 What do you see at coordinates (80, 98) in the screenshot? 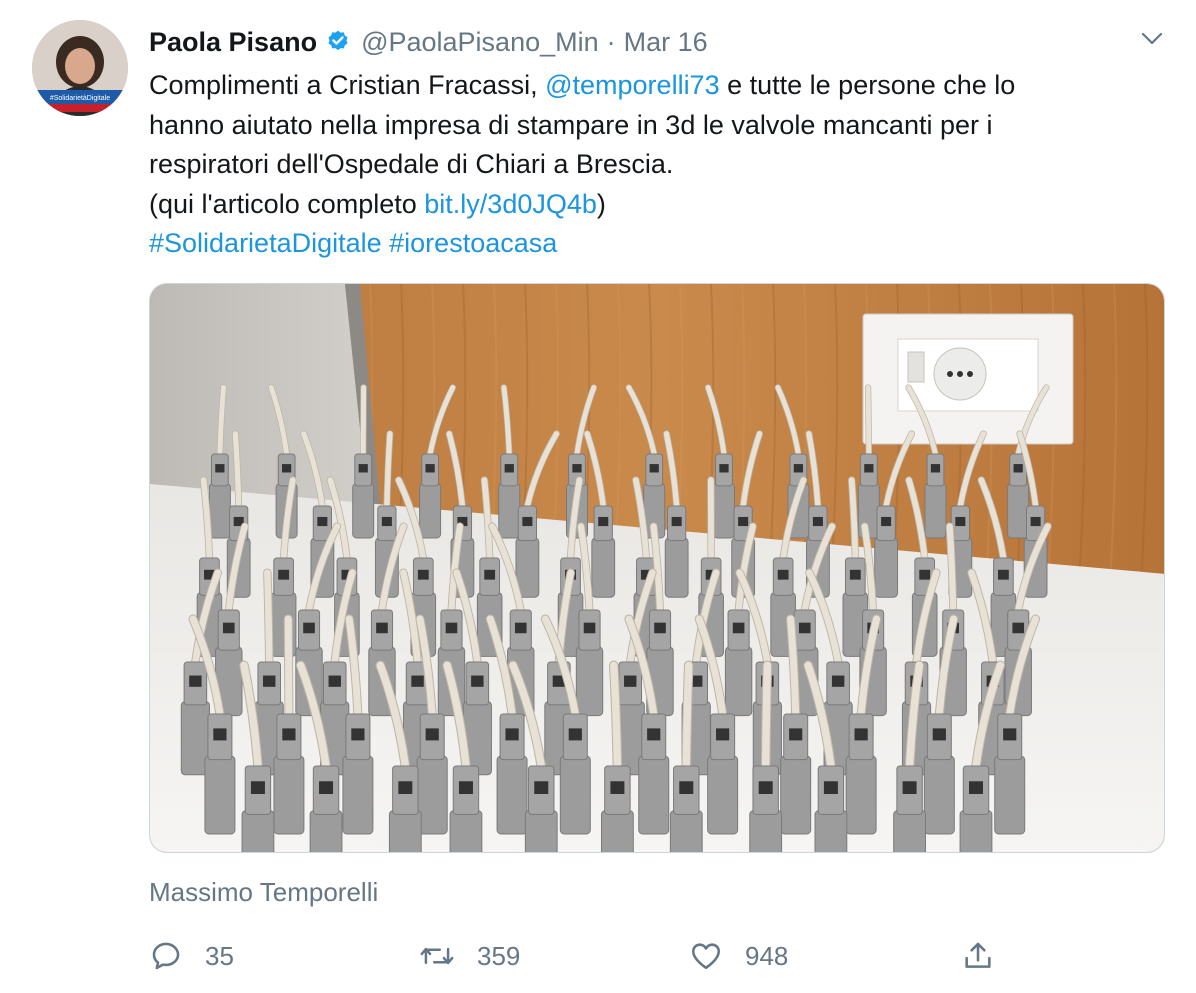
I see `avatar-badge-text: #SolidarietàDigitale` at bounding box center [80, 98].